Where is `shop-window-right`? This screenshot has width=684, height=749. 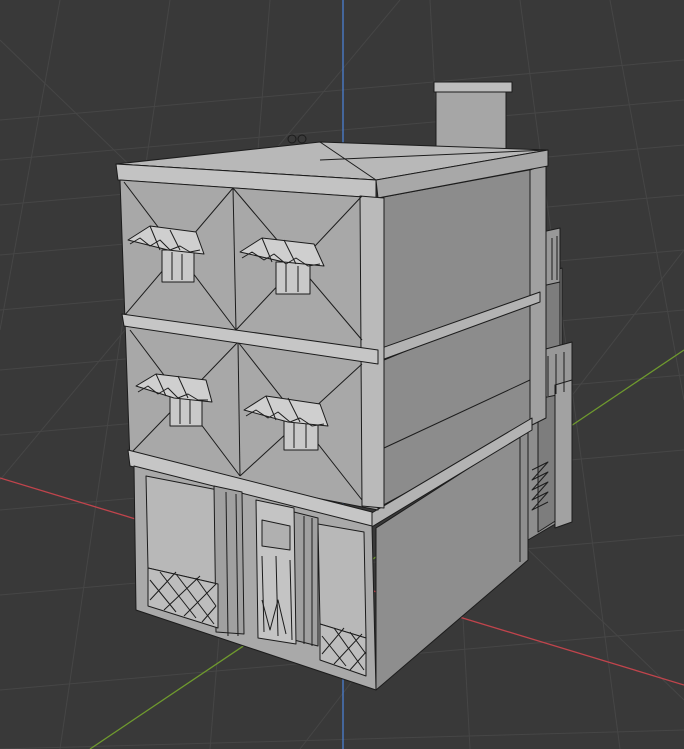
shop-window-right is located at coordinates (342, 581).